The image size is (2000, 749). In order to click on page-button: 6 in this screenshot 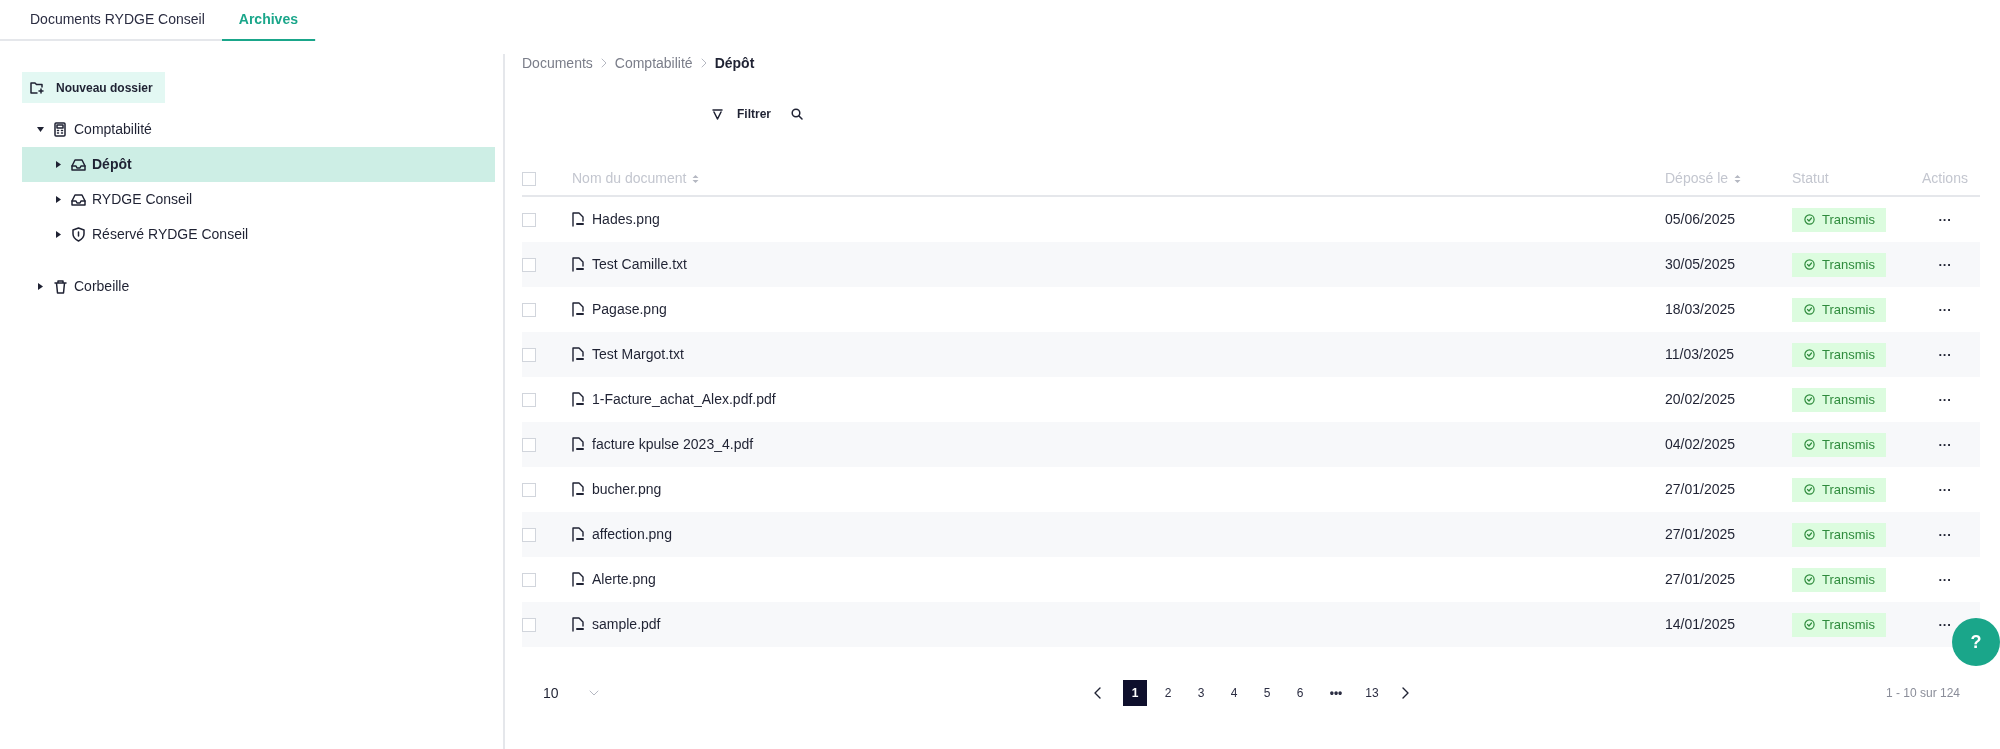, I will do `click(1300, 693)`.